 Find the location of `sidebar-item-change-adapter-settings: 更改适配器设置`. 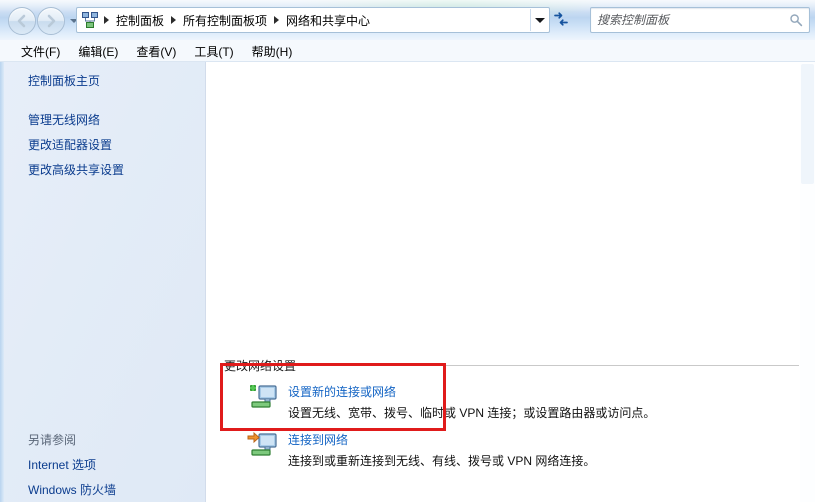

sidebar-item-change-adapter-settings: 更改适配器设置 is located at coordinates (102, 144).